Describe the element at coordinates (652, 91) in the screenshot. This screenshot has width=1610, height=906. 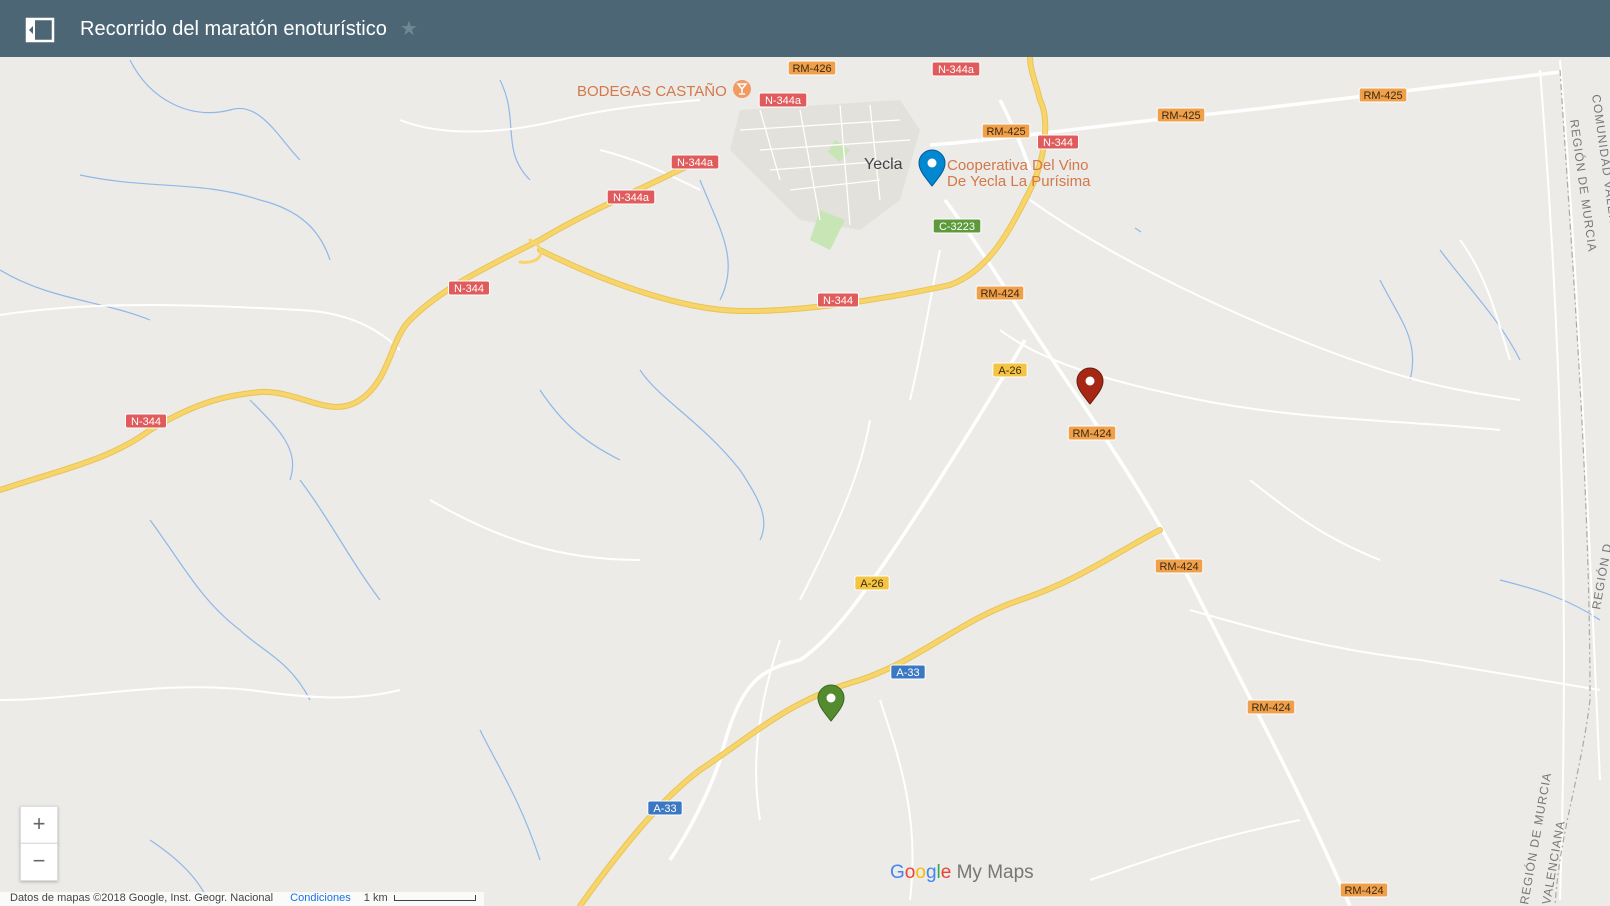
I see `winery-label: BODEGAS CASTAÑO` at that location.